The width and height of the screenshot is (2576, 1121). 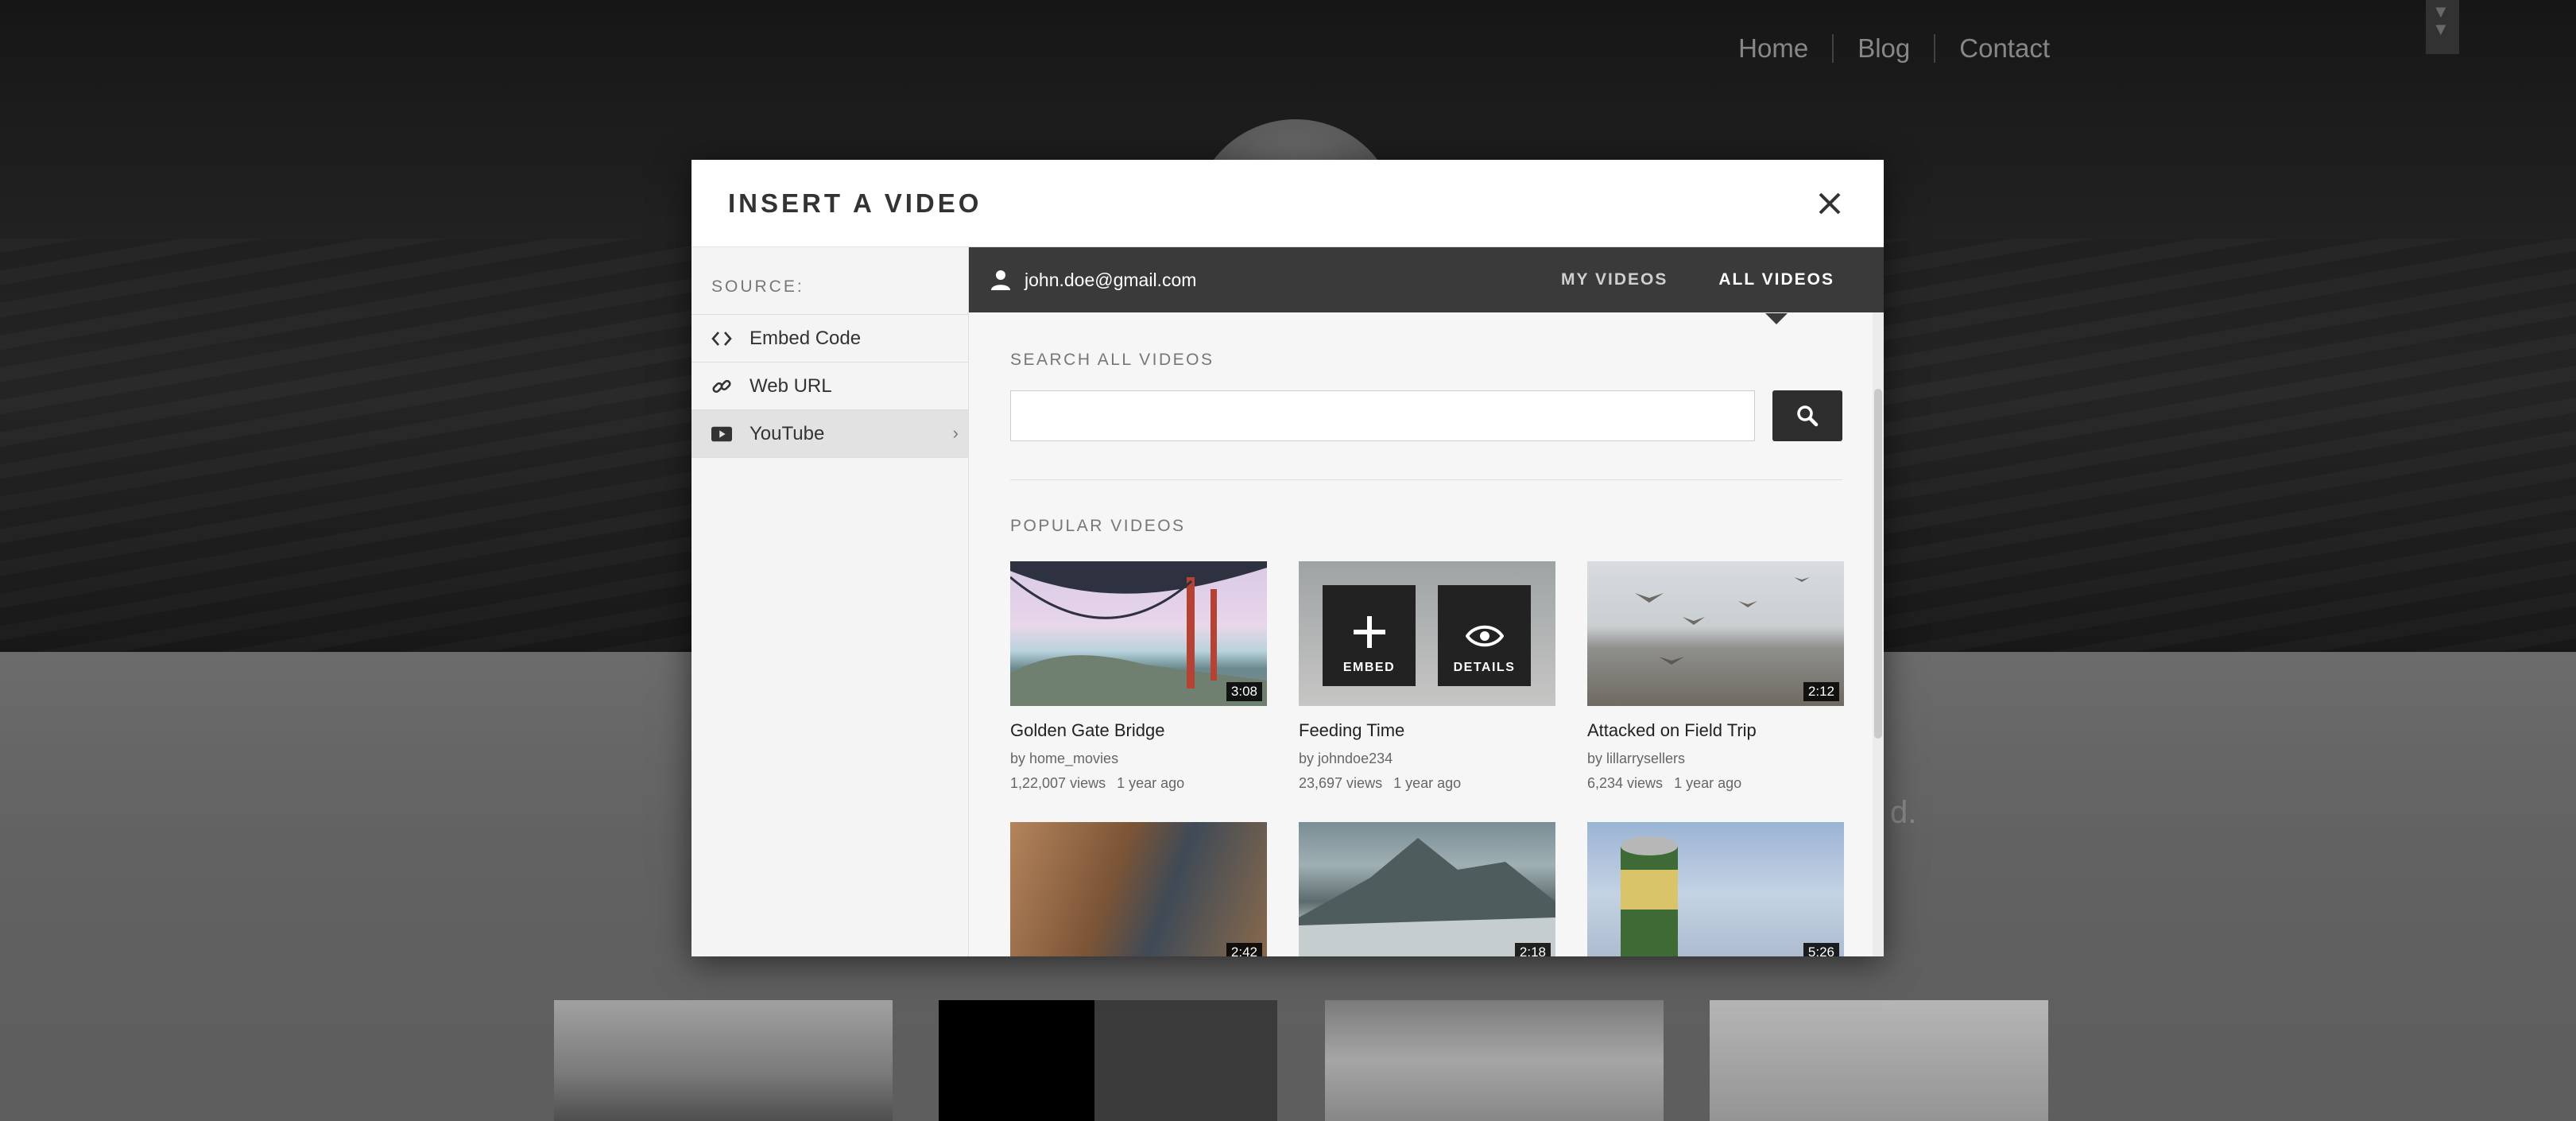 I want to click on source-item-label: Embed Code, so click(x=806, y=338).